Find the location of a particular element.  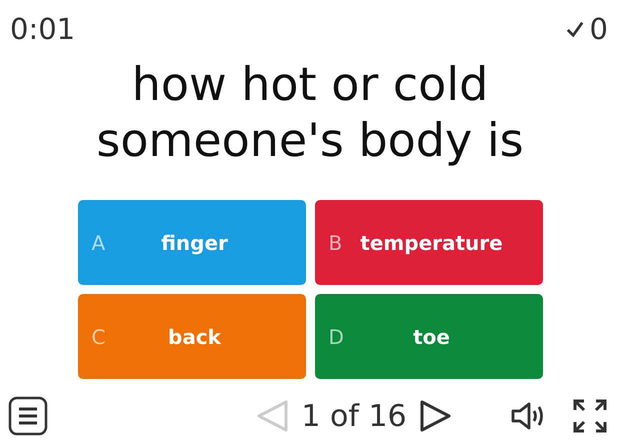

next-icon is located at coordinates (435, 416).